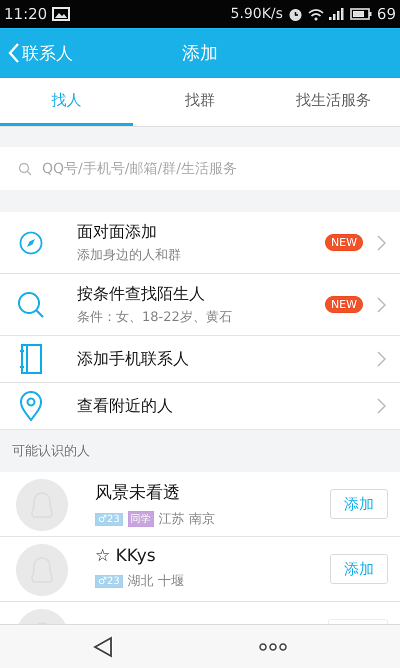 The width and height of the screenshot is (400, 668). Describe the element at coordinates (26, 14) in the screenshot. I see `clock-time: 11:20` at that location.